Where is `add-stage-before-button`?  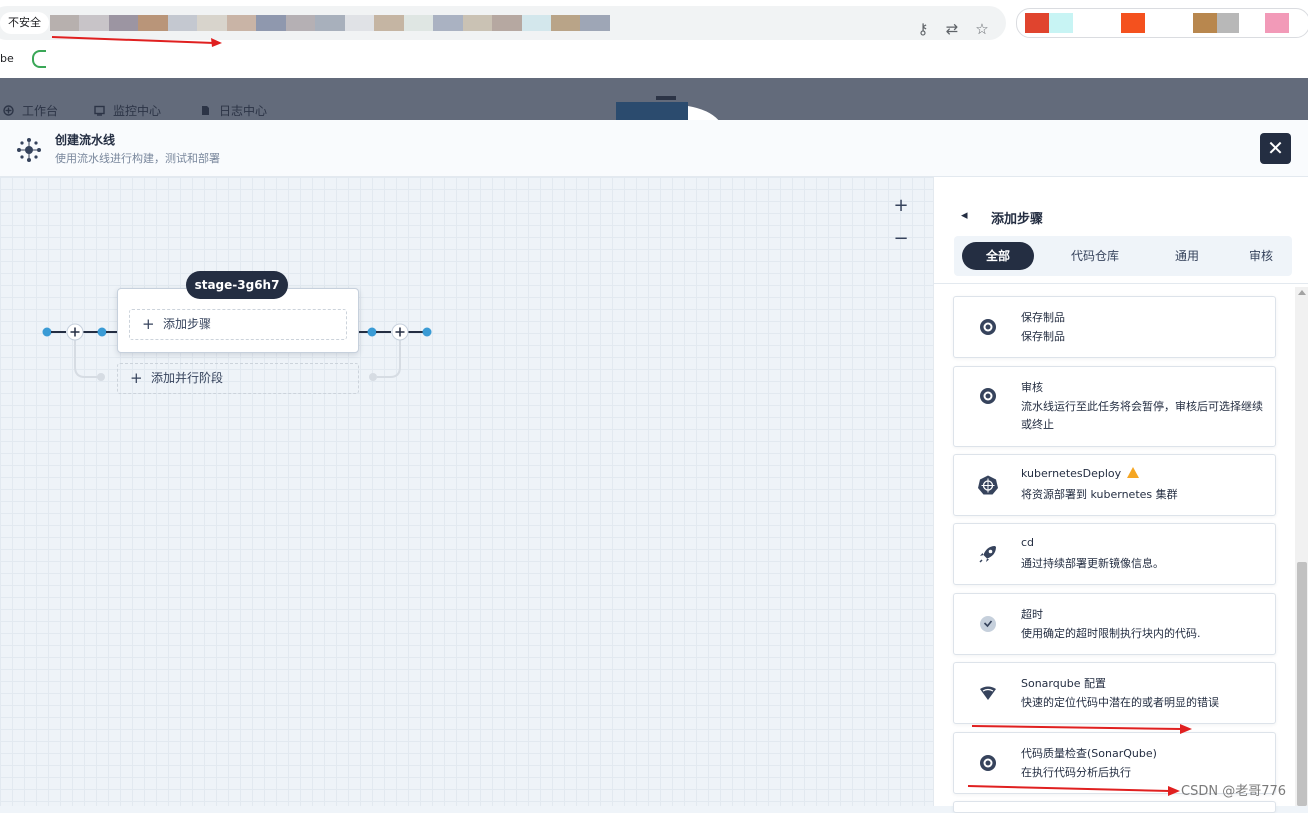 add-stage-before-button is located at coordinates (75, 332).